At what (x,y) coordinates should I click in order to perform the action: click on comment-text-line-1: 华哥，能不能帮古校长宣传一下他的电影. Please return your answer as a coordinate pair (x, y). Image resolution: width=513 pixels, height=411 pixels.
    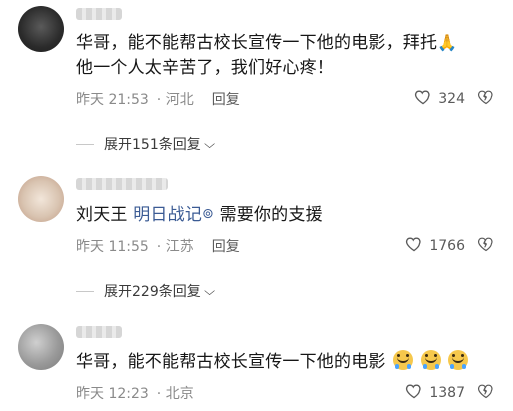
    Looking at the image, I should click on (231, 362).